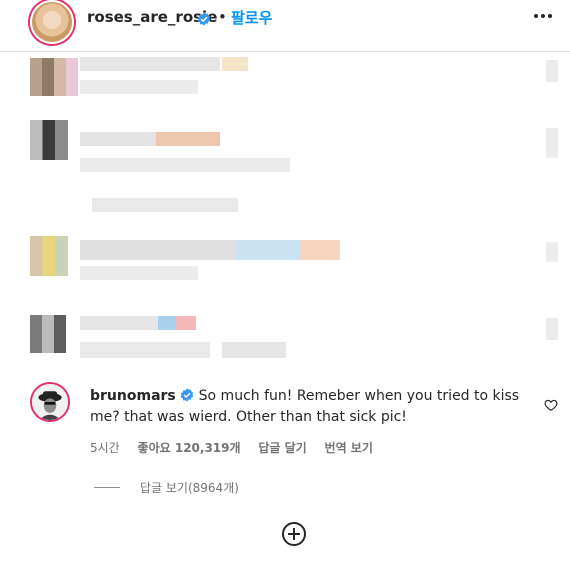  Describe the element at coordinates (189, 448) in the screenshot. I see `comment-likes: 좋아요 120,319개` at that location.